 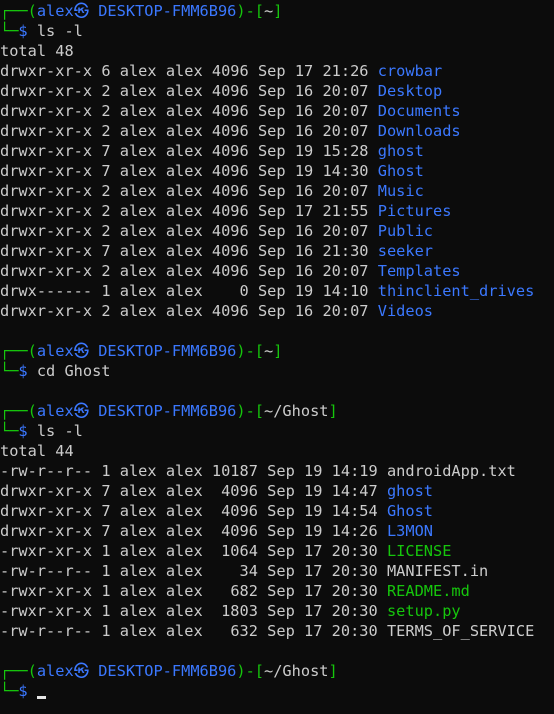 What do you see at coordinates (46, 631) in the screenshot?
I see `file-permissions: -rw-r--r--` at bounding box center [46, 631].